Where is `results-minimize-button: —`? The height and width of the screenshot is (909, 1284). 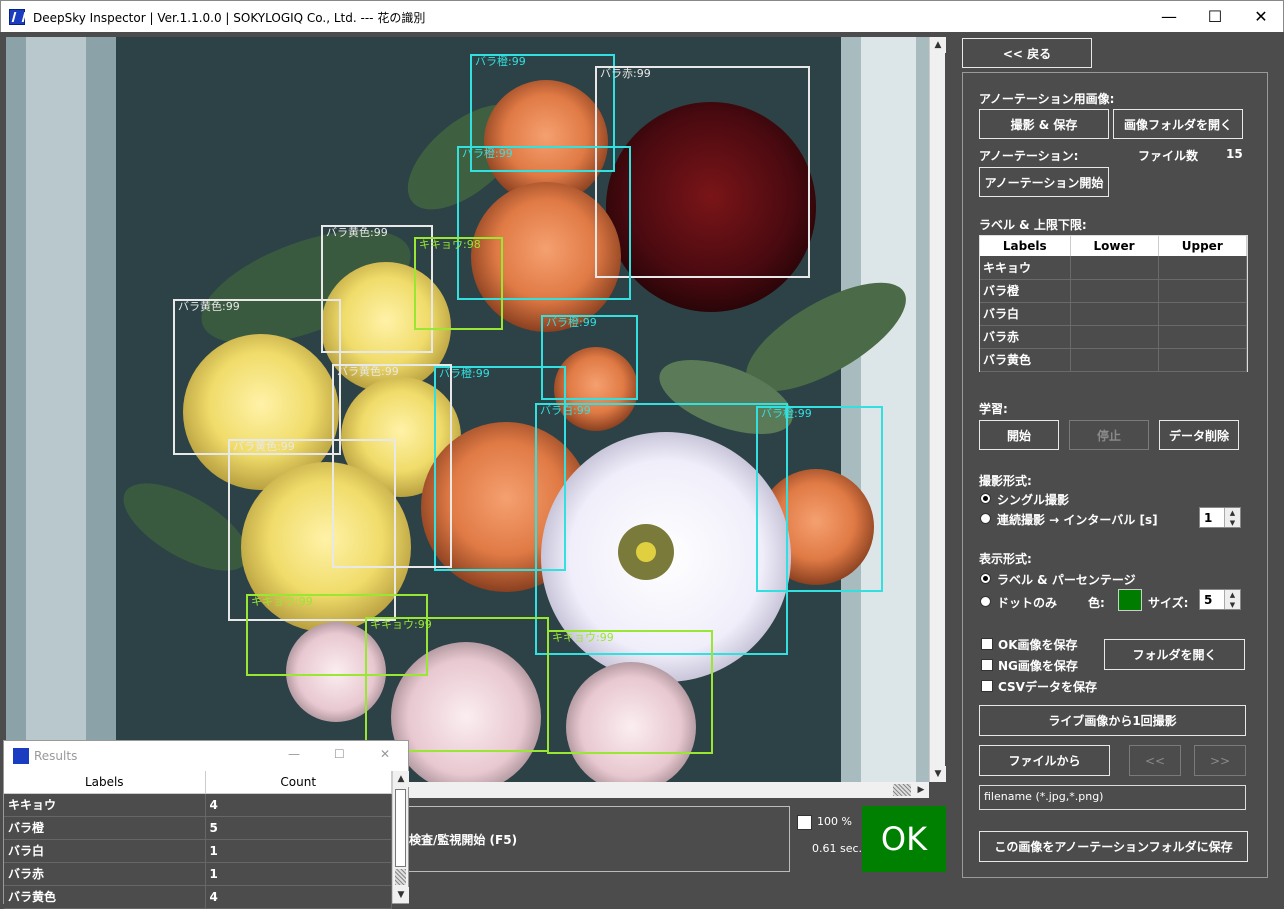 results-minimize-button: — is located at coordinates (294, 754).